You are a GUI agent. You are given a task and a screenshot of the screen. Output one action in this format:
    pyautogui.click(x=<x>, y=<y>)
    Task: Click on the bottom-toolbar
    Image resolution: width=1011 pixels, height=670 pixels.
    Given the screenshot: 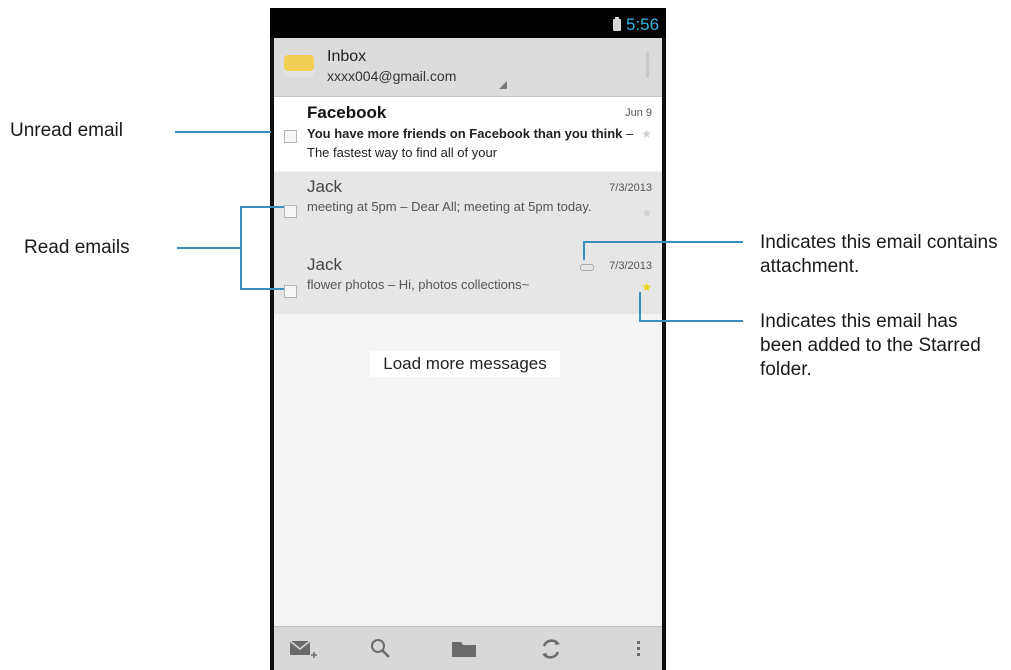 What is the action you would take?
    pyautogui.click(x=468, y=648)
    